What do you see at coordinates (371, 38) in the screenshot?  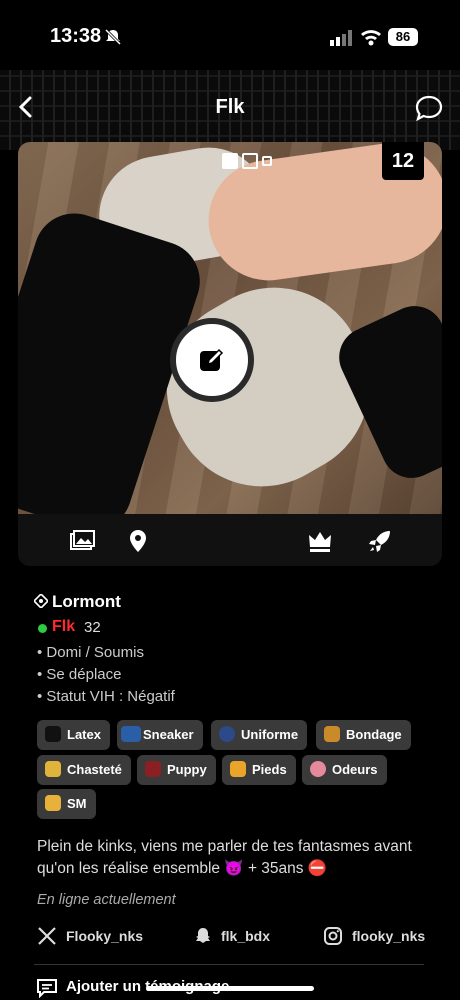 I see `wifi-icon` at bounding box center [371, 38].